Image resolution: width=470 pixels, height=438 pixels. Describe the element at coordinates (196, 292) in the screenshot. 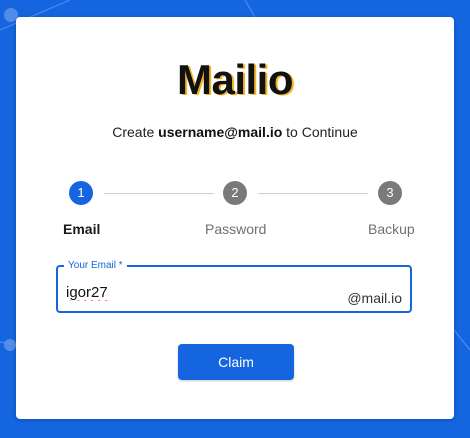

I see `email-input` at that location.